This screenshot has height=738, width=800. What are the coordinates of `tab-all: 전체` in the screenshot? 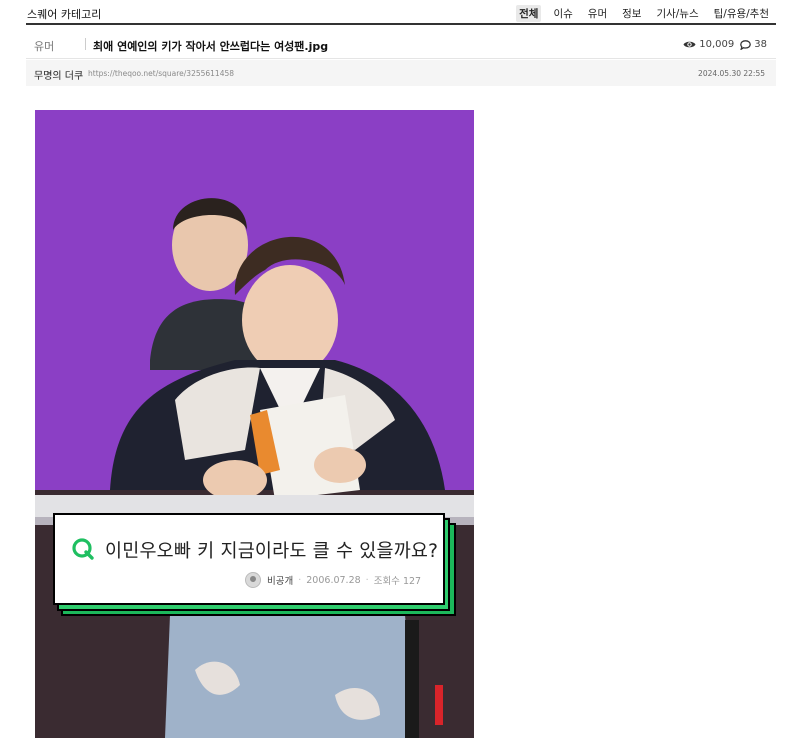 It's located at (529, 13).